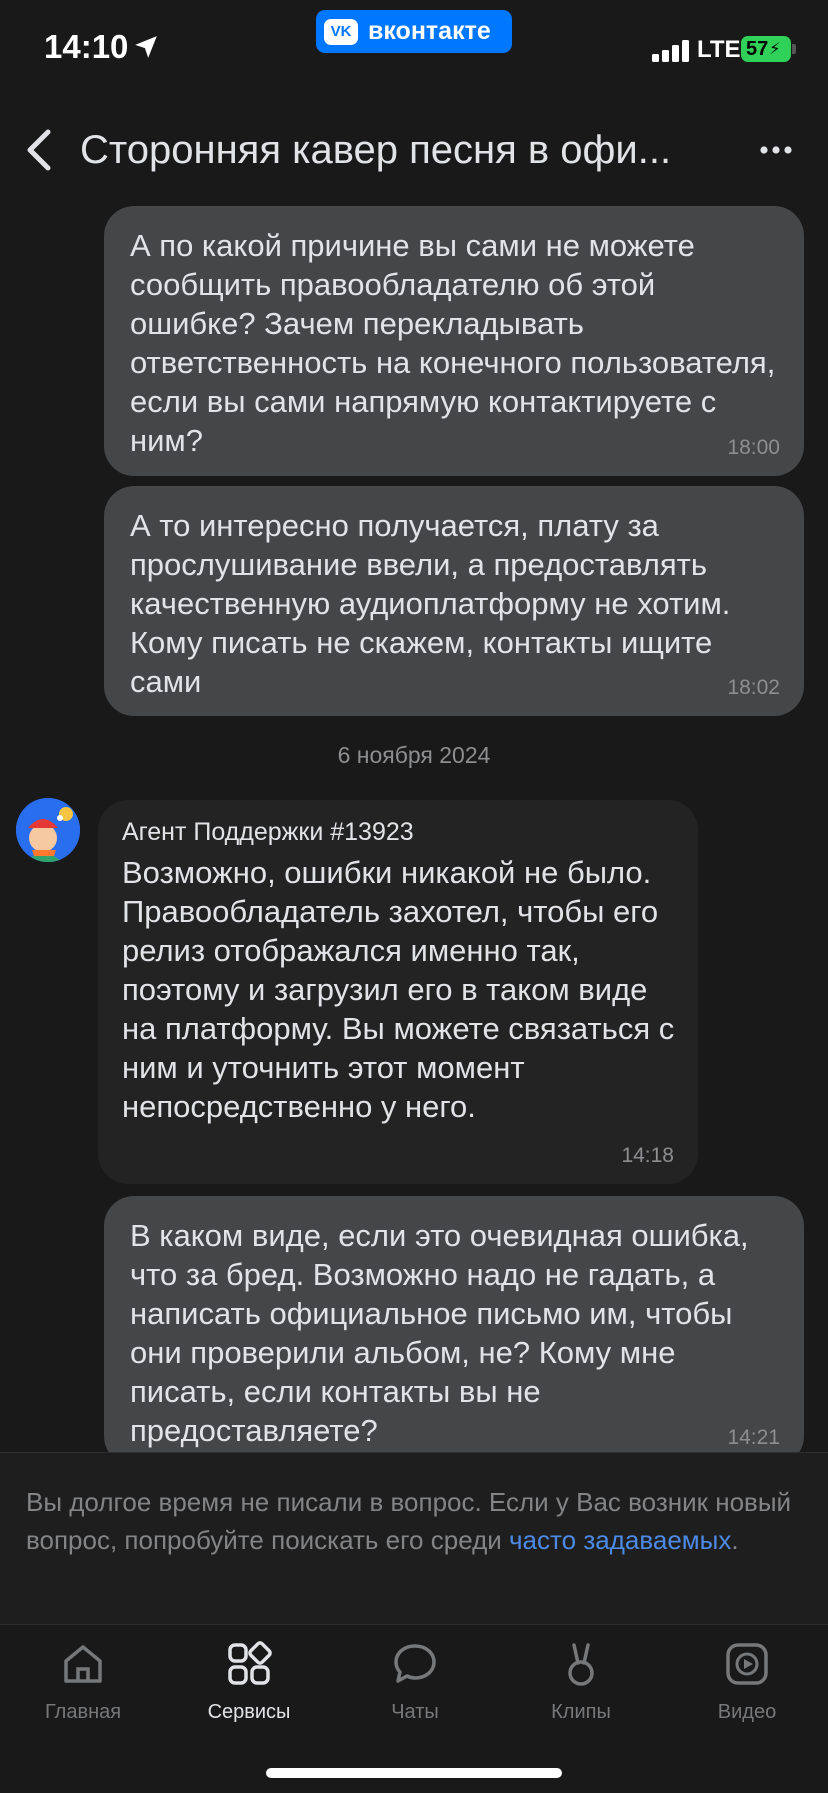 The image size is (828, 1793). Describe the element at coordinates (753, 447) in the screenshot. I see `message-time: 18:00` at that location.